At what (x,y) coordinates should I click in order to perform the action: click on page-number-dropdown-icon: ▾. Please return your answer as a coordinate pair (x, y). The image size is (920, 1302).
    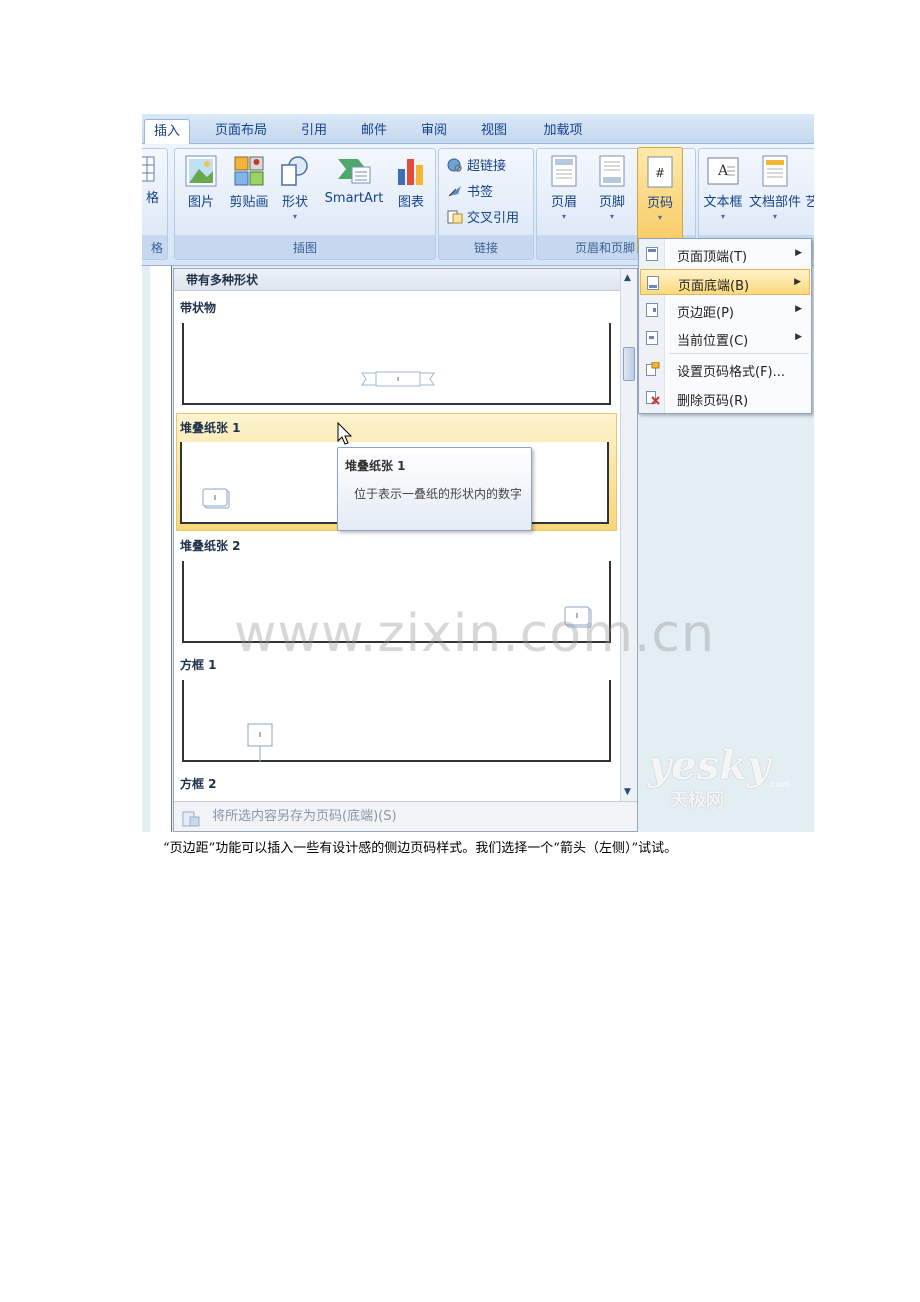
    Looking at the image, I should click on (659, 217).